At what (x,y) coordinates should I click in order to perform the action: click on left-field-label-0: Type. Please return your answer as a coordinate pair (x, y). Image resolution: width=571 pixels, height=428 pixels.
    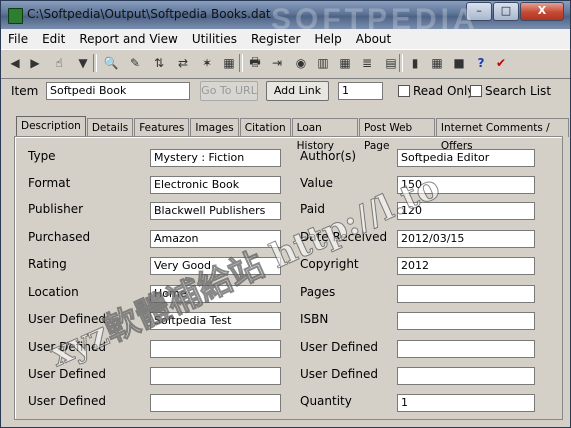
    Looking at the image, I should click on (42, 156).